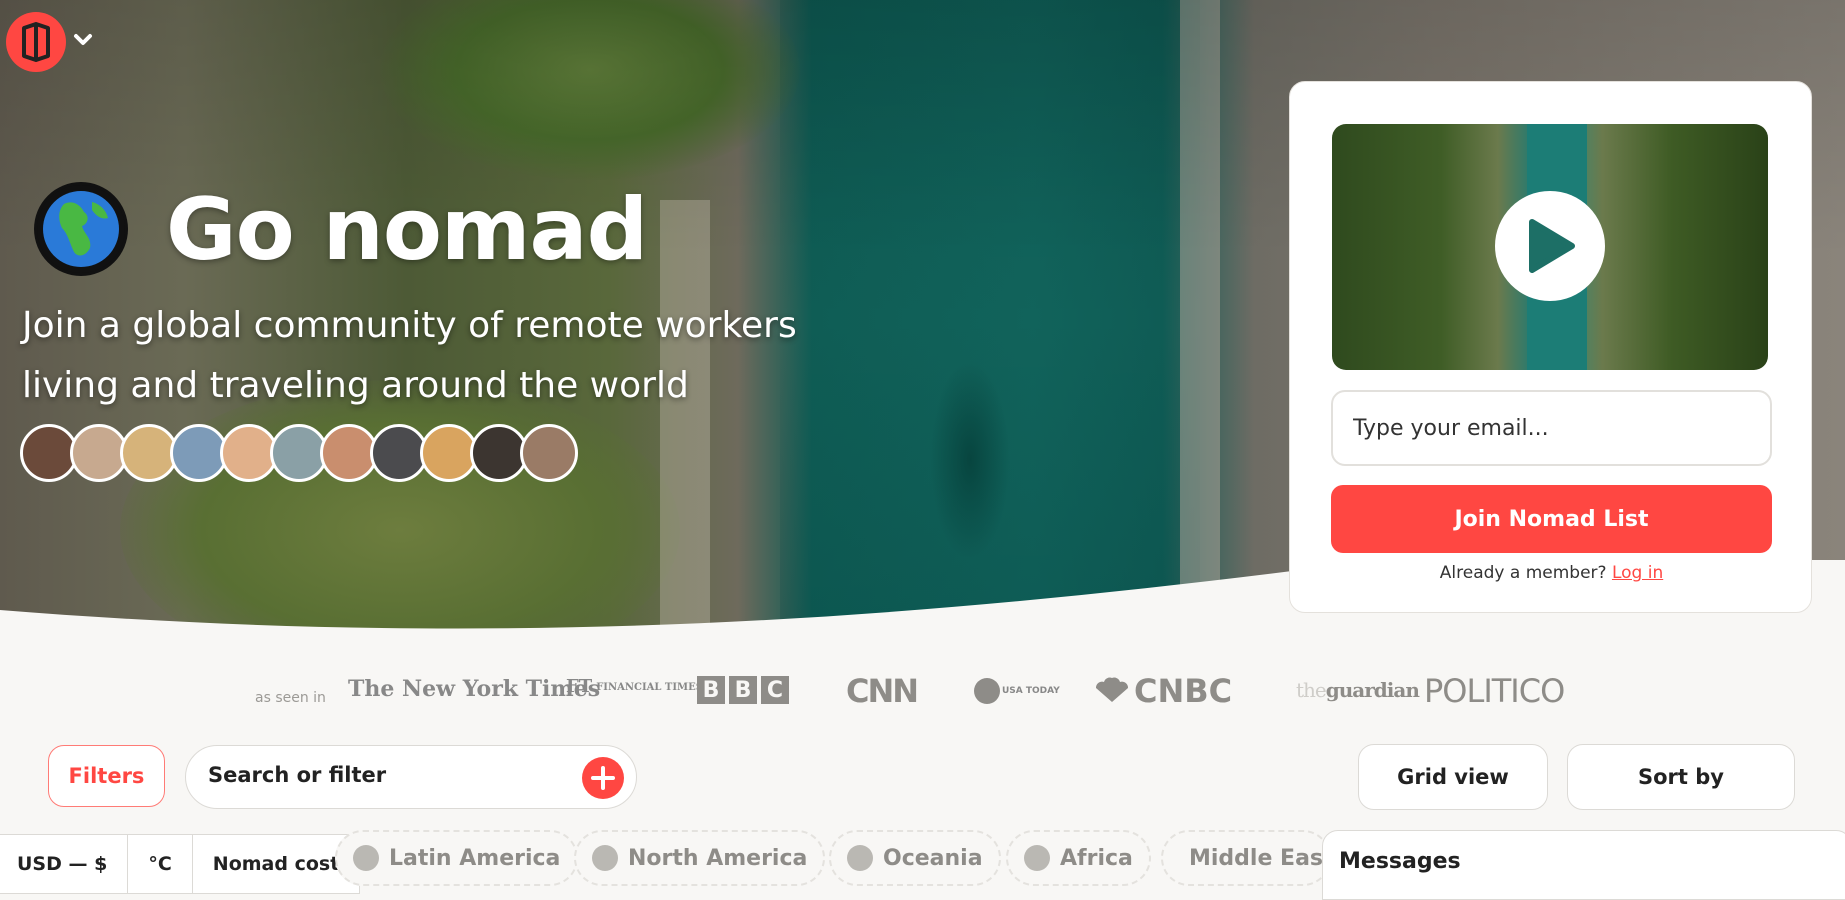  Describe the element at coordinates (1372, 690) in the screenshot. I see `guardian-wordmark: guardian` at that location.